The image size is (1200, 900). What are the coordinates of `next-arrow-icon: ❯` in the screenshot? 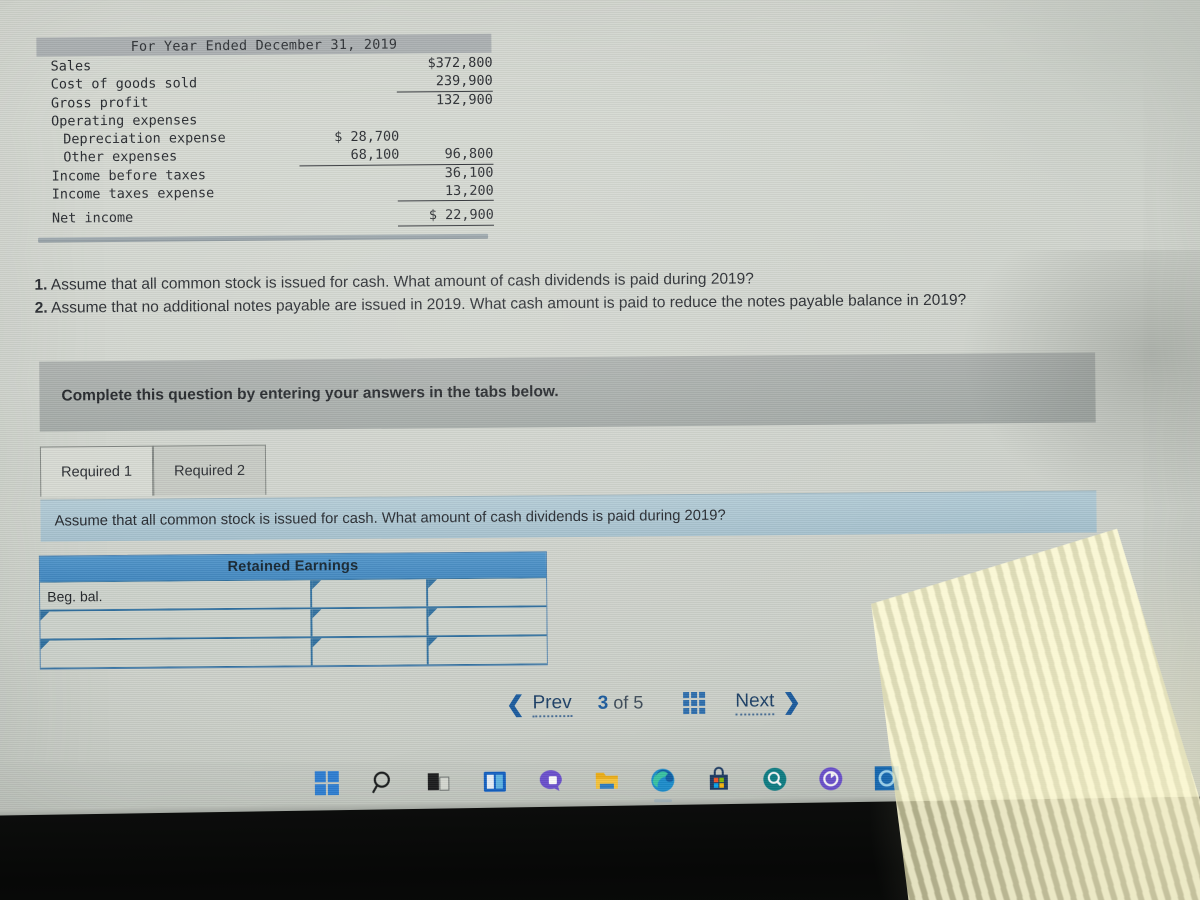 It's located at (791, 702).